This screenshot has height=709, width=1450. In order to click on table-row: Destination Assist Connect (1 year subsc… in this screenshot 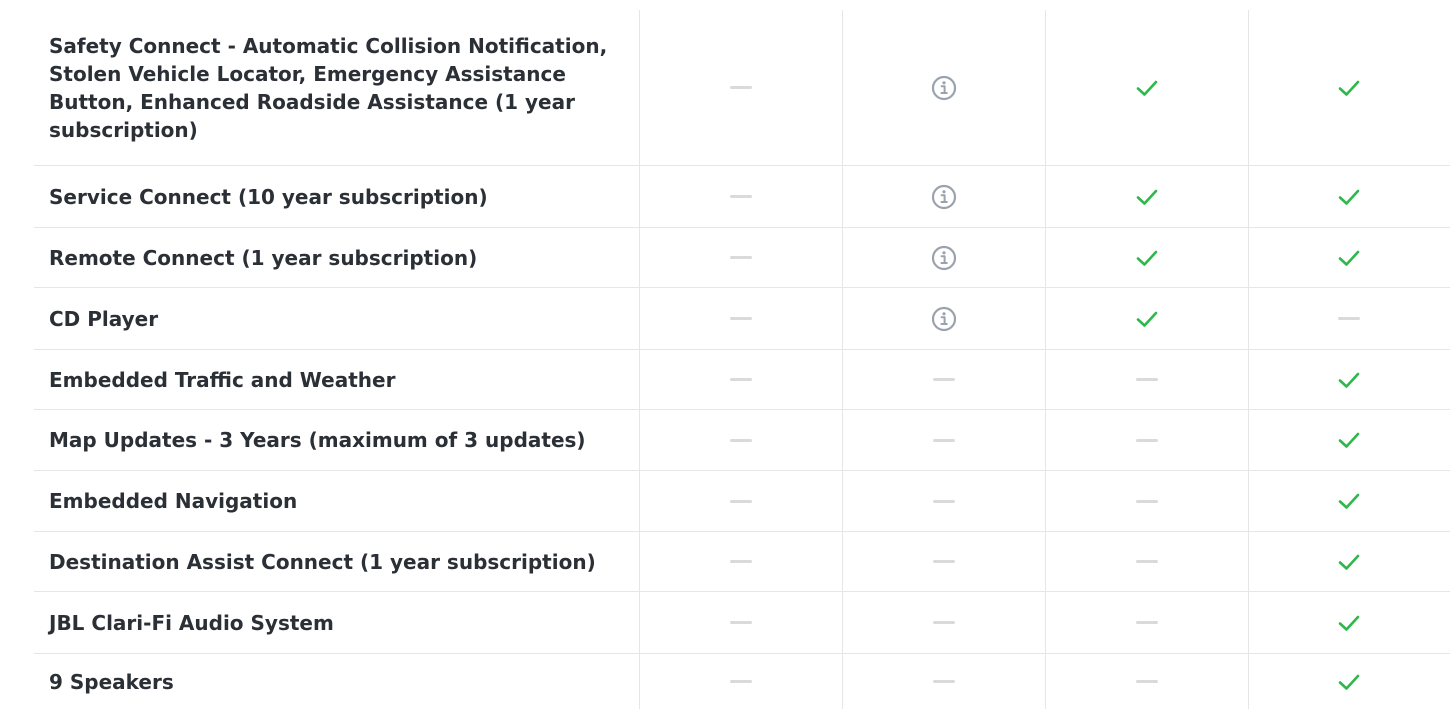, I will do `click(742, 562)`.